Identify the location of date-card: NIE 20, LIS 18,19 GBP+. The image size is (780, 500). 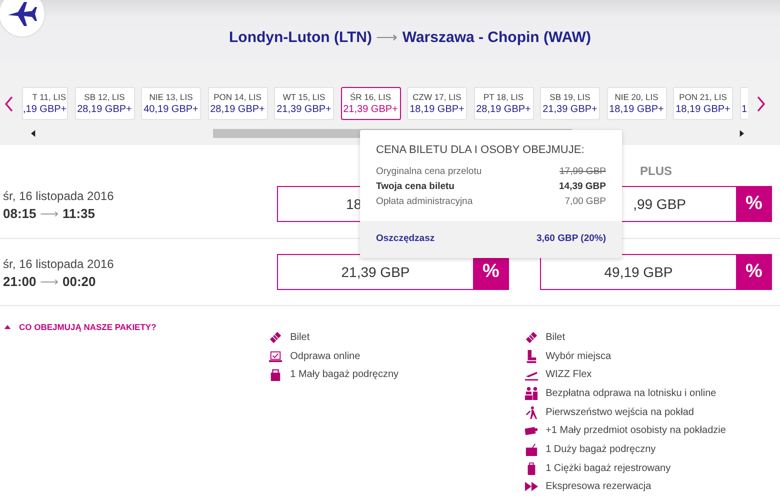
(636, 103).